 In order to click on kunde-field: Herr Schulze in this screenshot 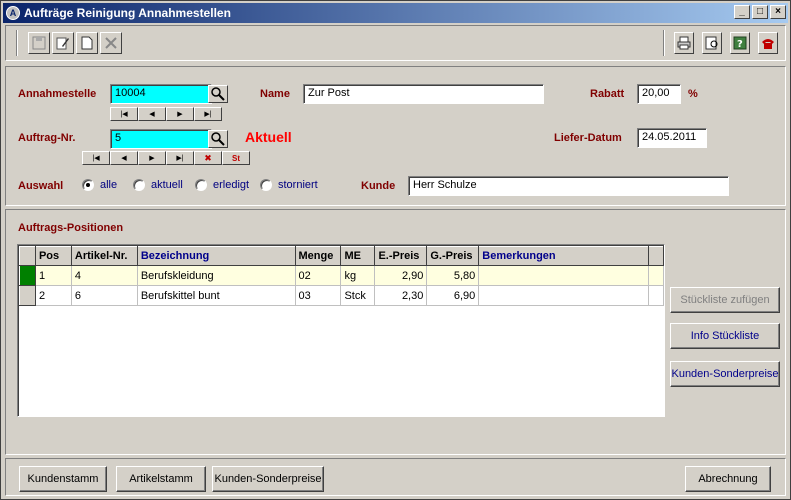, I will do `click(568, 186)`.